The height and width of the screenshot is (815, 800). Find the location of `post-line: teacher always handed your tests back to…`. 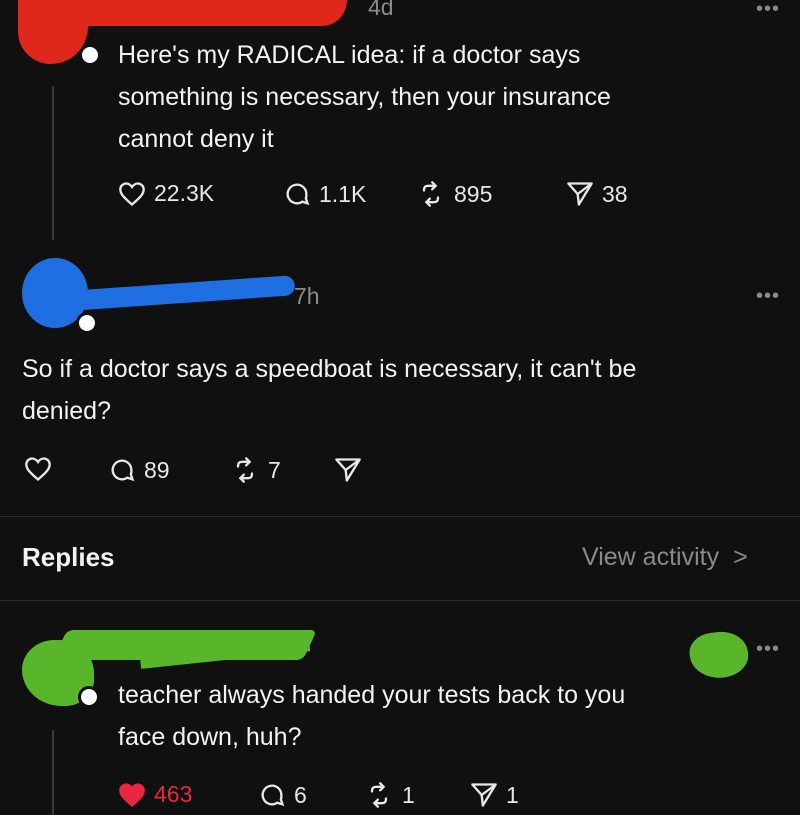

post-line: teacher always handed your tests back to… is located at coordinates (372, 695).